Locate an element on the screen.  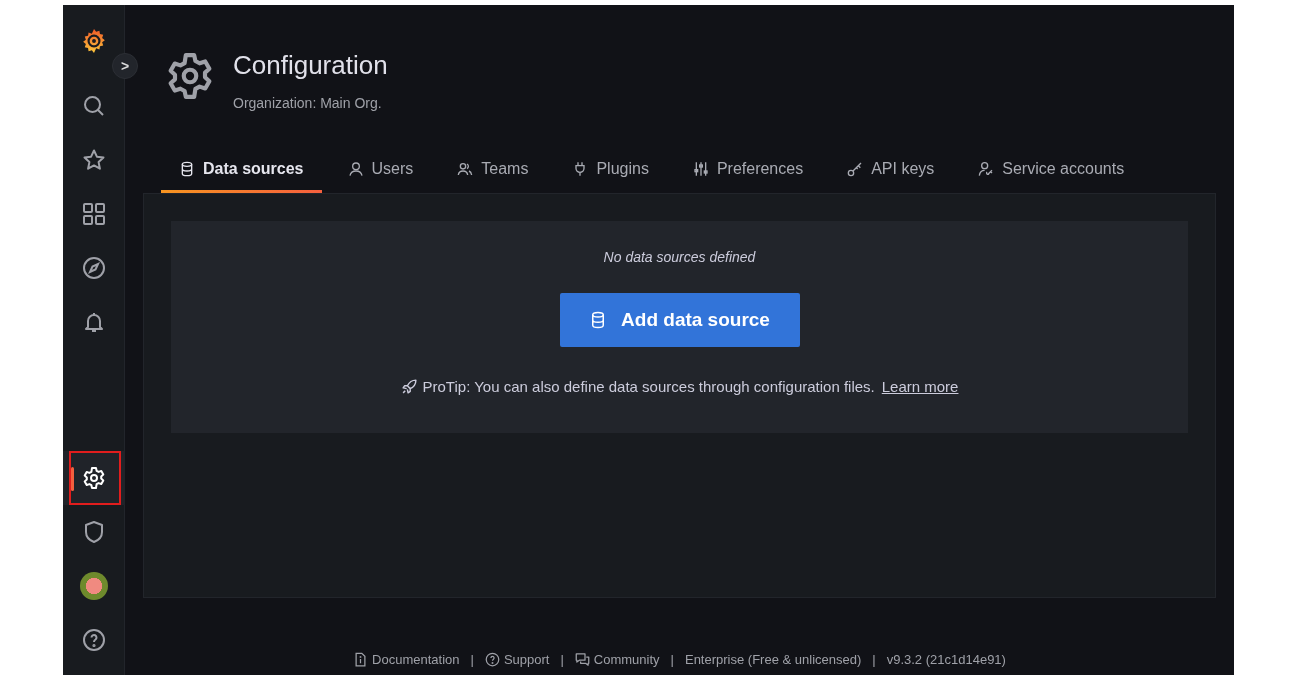
star-icon is located at coordinates (93, 160).